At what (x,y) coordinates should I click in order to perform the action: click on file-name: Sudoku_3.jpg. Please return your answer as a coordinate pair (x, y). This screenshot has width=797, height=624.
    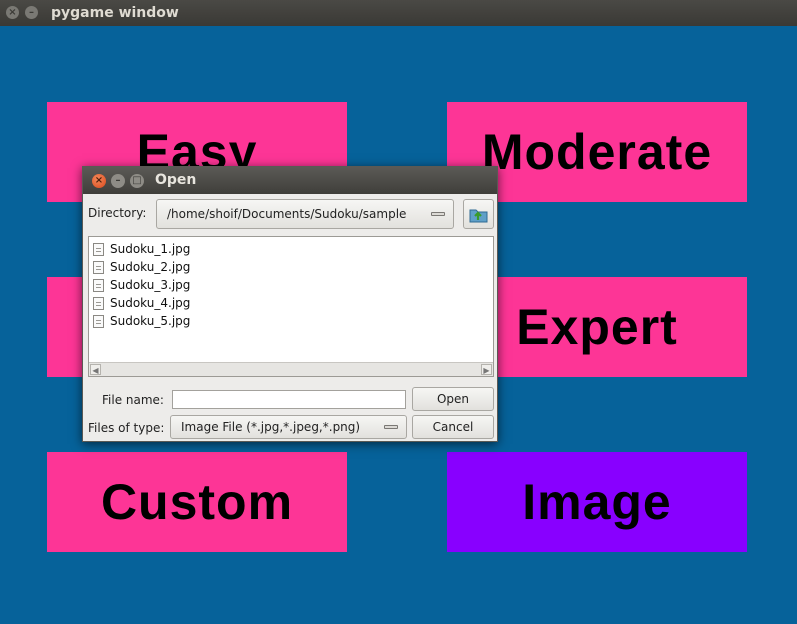
    Looking at the image, I should click on (150, 285).